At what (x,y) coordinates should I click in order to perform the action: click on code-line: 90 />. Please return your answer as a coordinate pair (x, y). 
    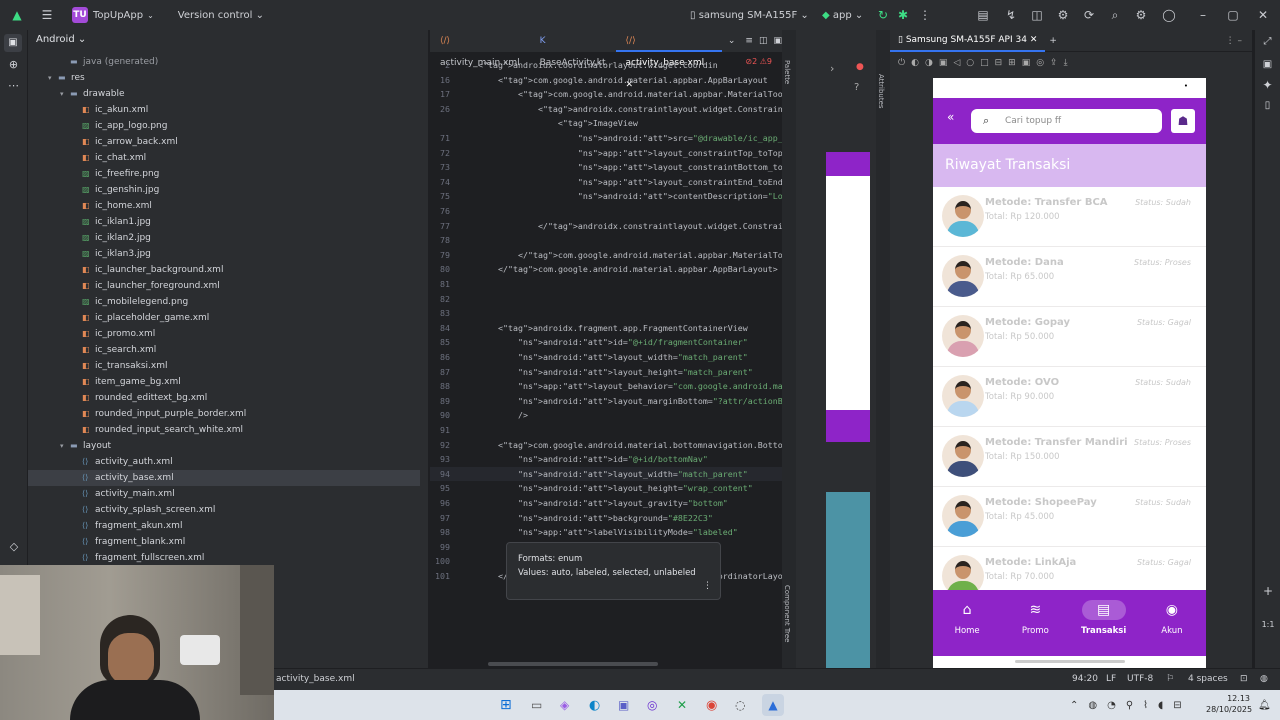
    Looking at the image, I should click on (606, 415).